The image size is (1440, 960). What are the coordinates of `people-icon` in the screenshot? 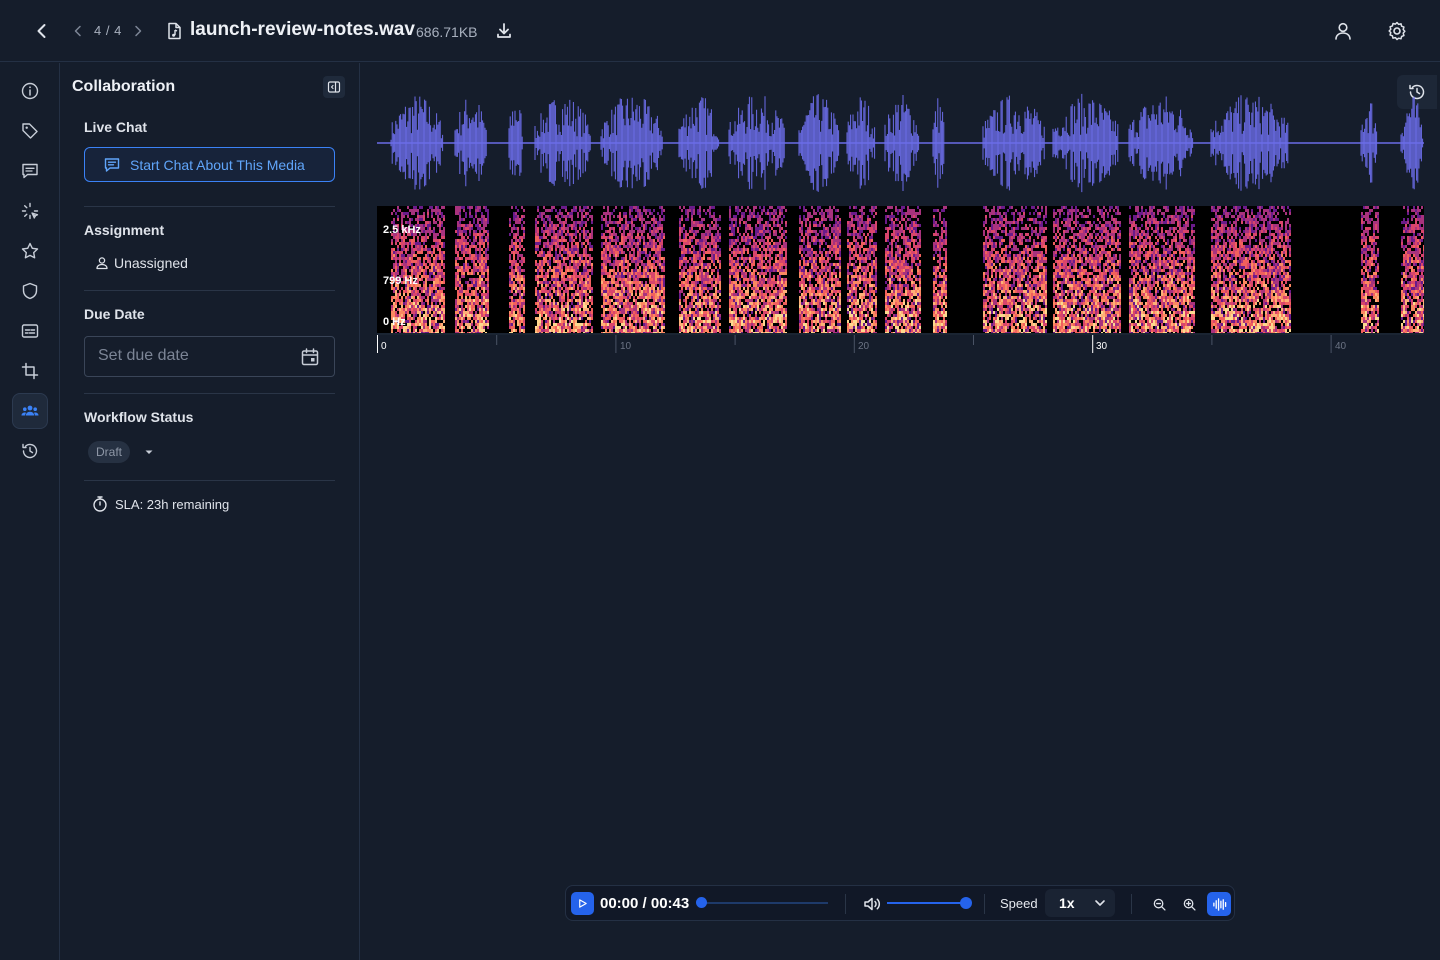 It's located at (30, 411).